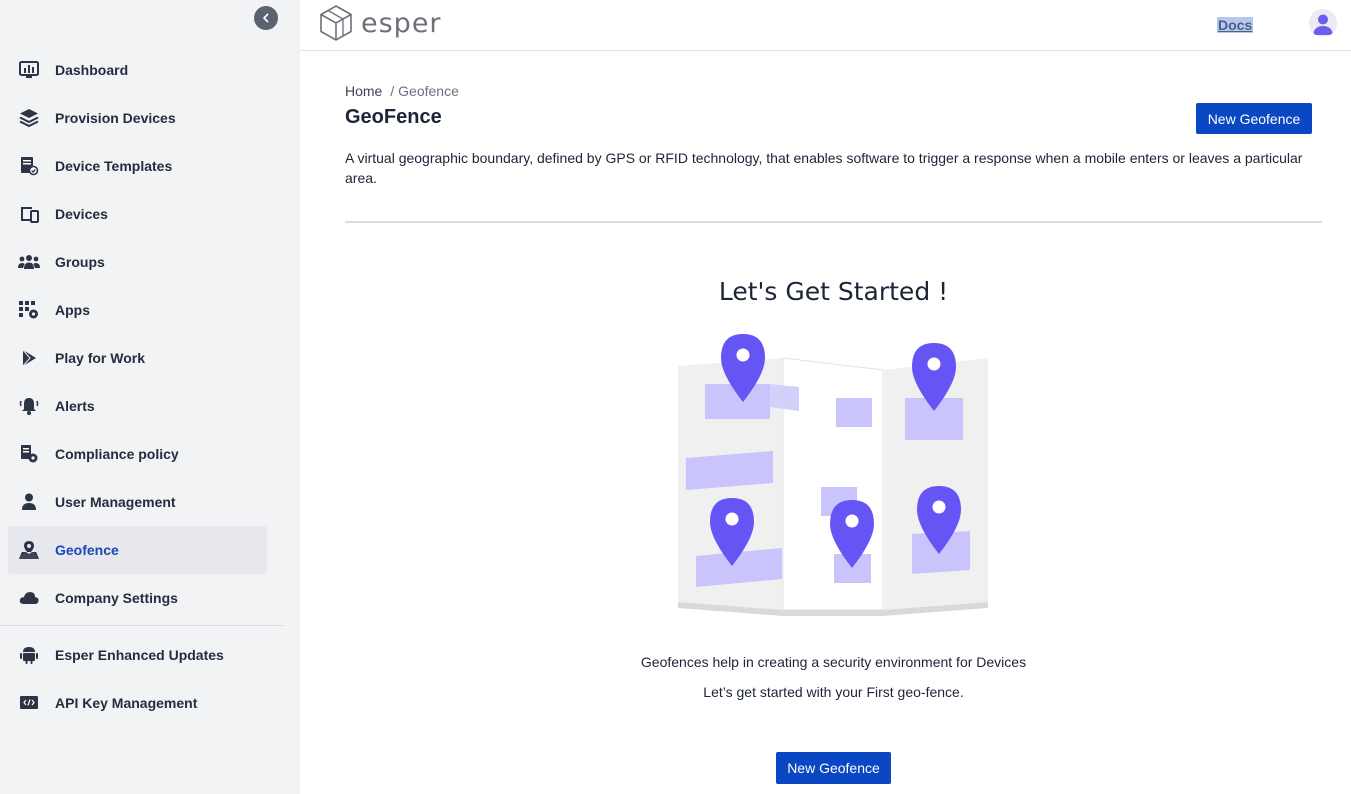  I want to click on code-icon, so click(29, 703).